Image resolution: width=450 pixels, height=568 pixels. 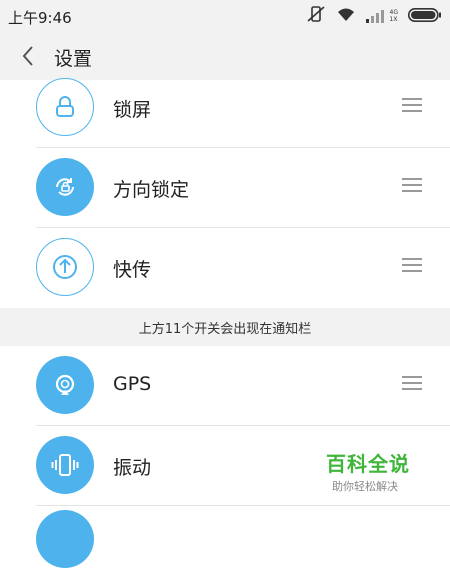 I want to click on watermark-title: 百科全说, so click(x=368, y=464).